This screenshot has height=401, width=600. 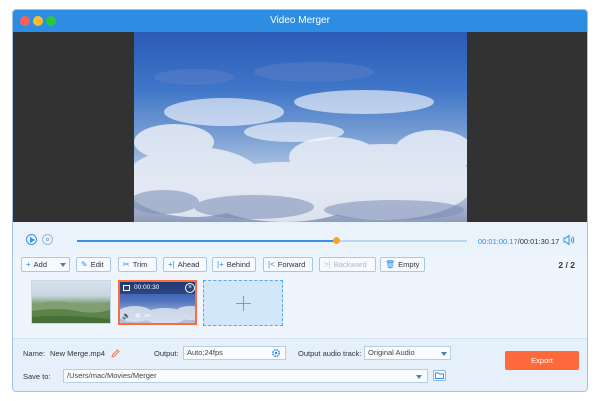 What do you see at coordinates (291, 264) in the screenshot?
I see `forward-label: Forward` at bounding box center [291, 264].